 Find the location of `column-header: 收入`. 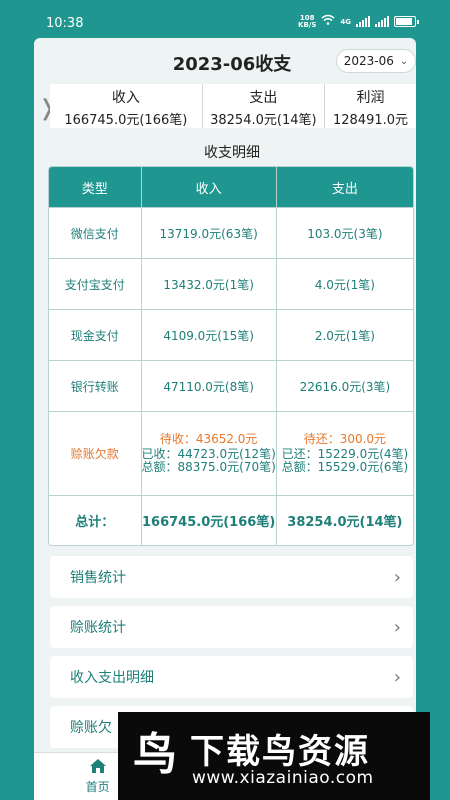

column-header: 收入 is located at coordinates (208, 187).